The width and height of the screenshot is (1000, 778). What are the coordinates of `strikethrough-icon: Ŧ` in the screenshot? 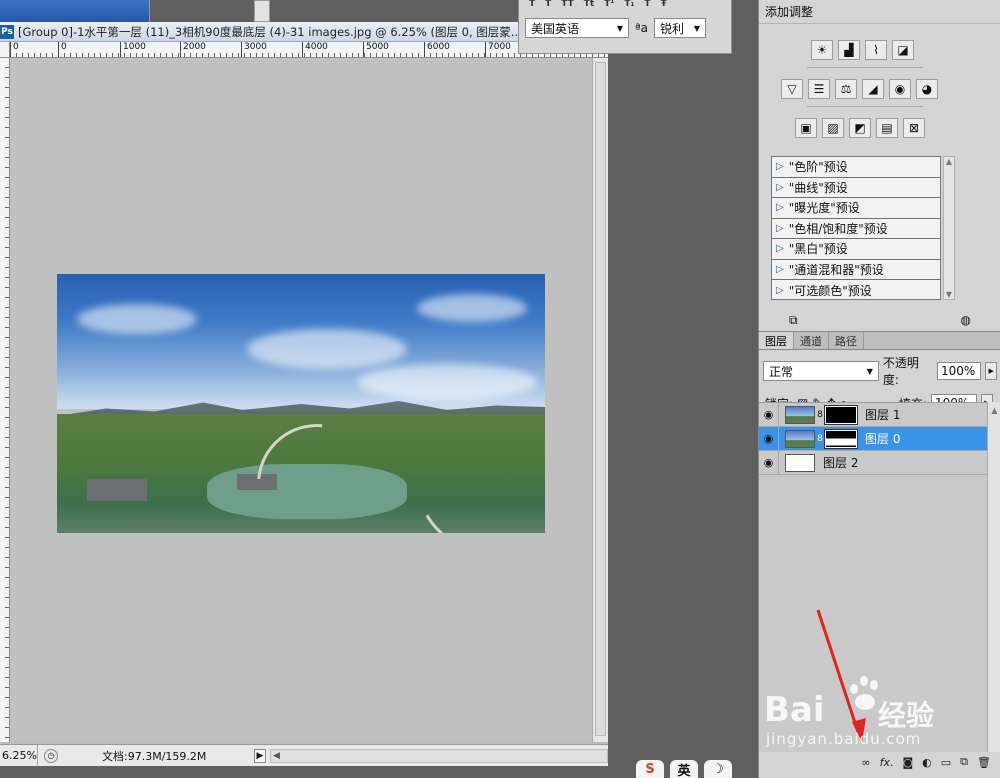 It's located at (664, 5).